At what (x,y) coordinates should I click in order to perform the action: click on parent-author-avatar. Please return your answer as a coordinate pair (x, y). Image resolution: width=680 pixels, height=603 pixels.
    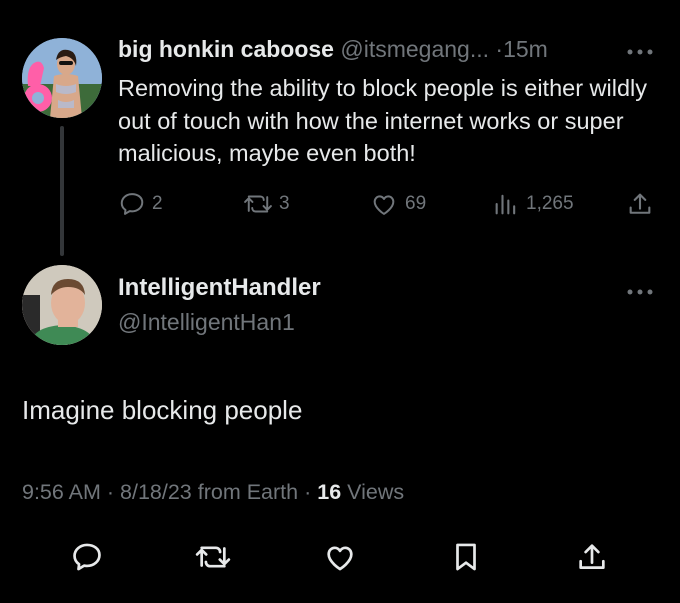
    Looking at the image, I should click on (62, 78).